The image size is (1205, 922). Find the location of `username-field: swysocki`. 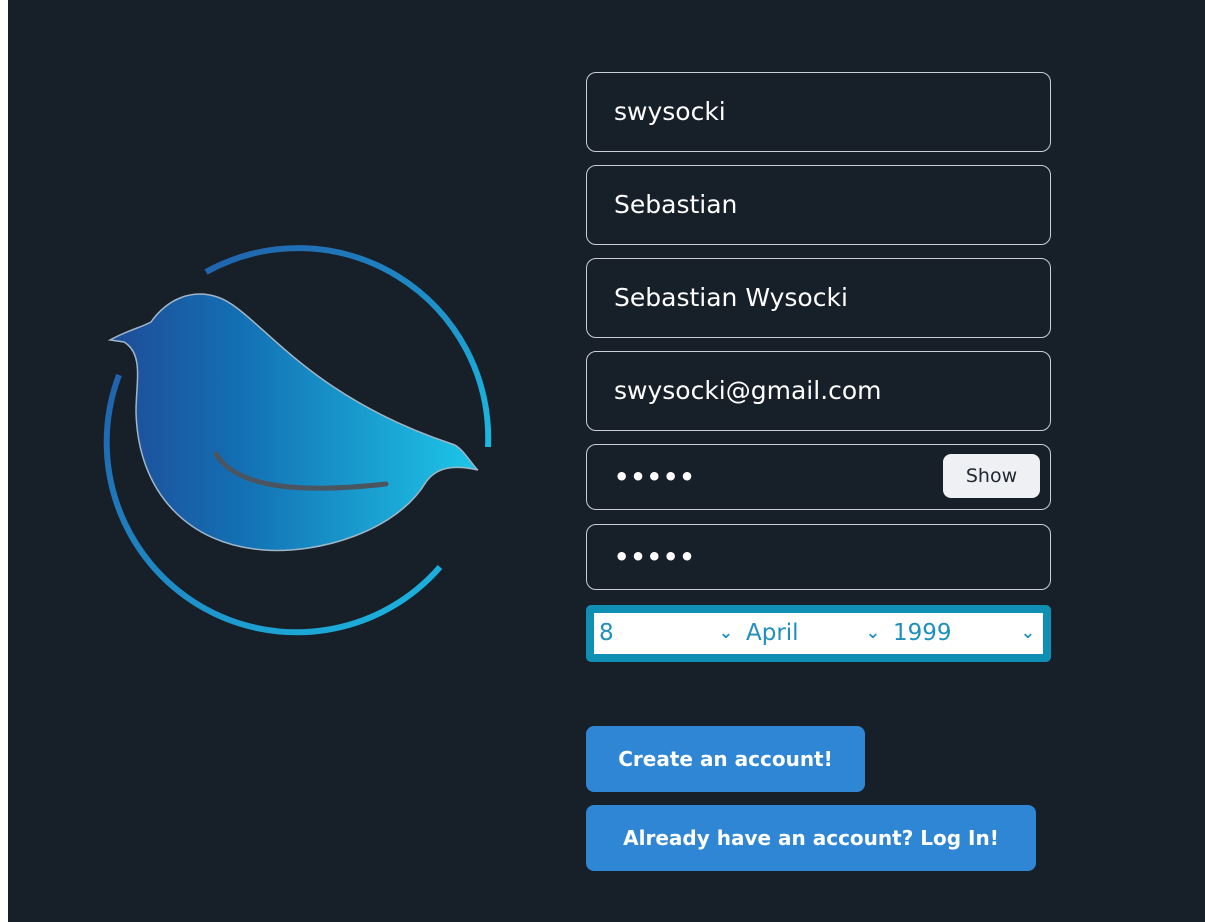

username-field: swysocki is located at coordinates (818, 112).